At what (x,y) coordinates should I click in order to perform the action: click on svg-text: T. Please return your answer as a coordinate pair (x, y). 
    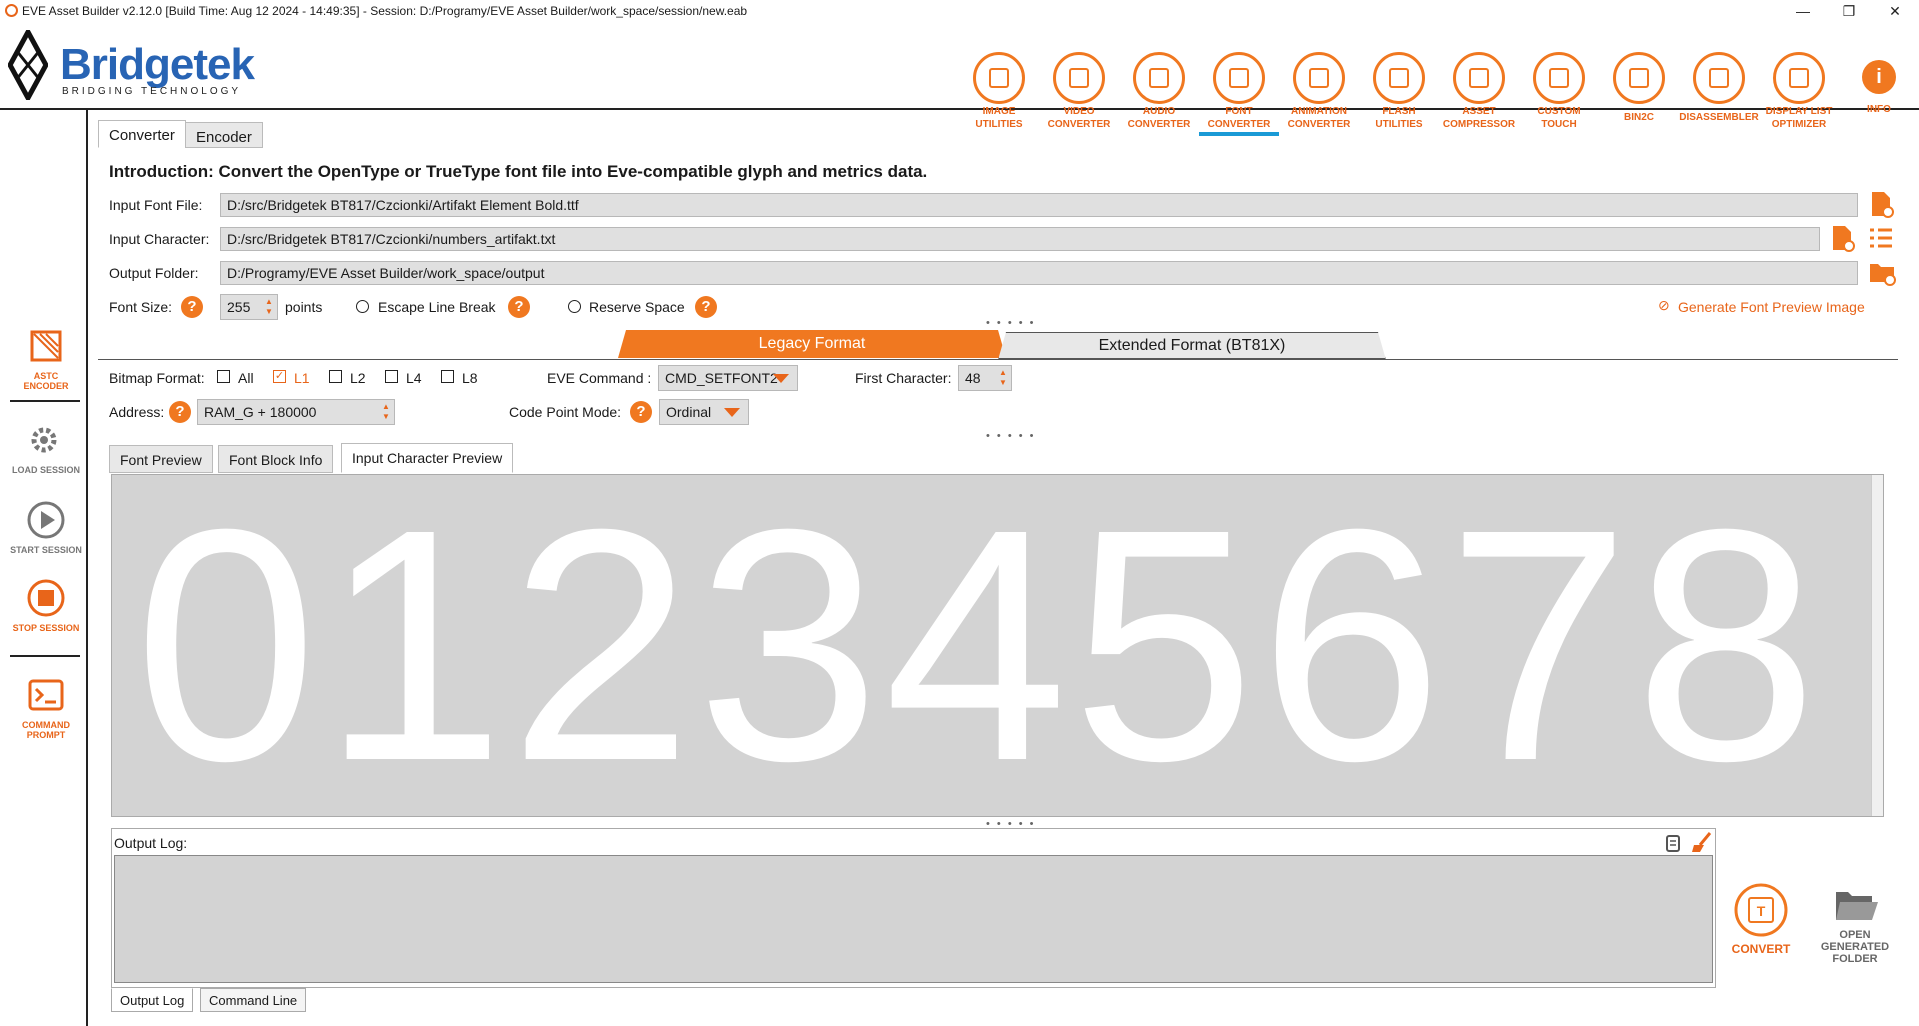
    Looking at the image, I should click on (1761, 911).